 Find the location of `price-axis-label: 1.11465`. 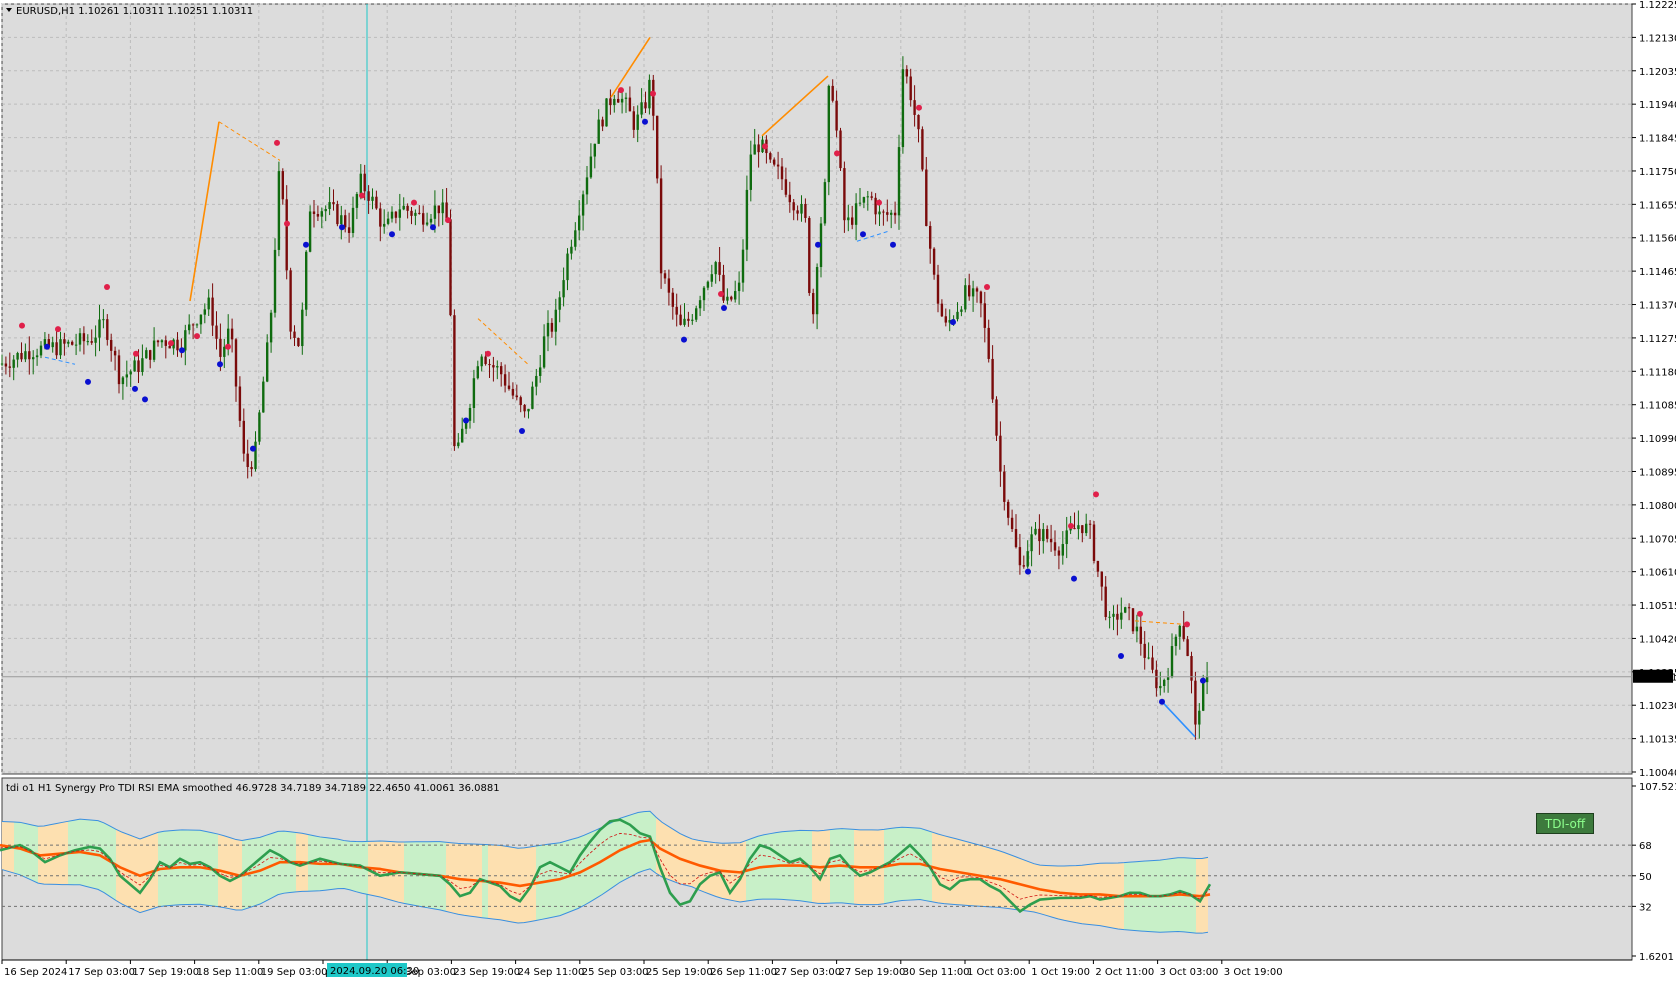

price-axis-label: 1.11465 is located at coordinates (1657, 272).